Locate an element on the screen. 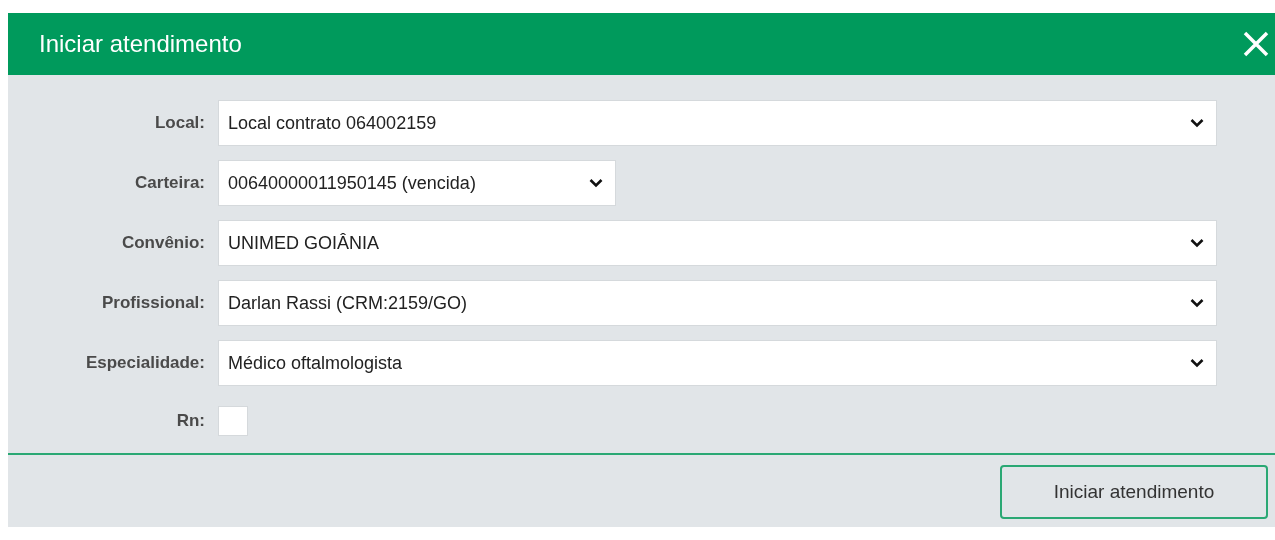  field-label: Especialidade: is located at coordinates (144, 363).